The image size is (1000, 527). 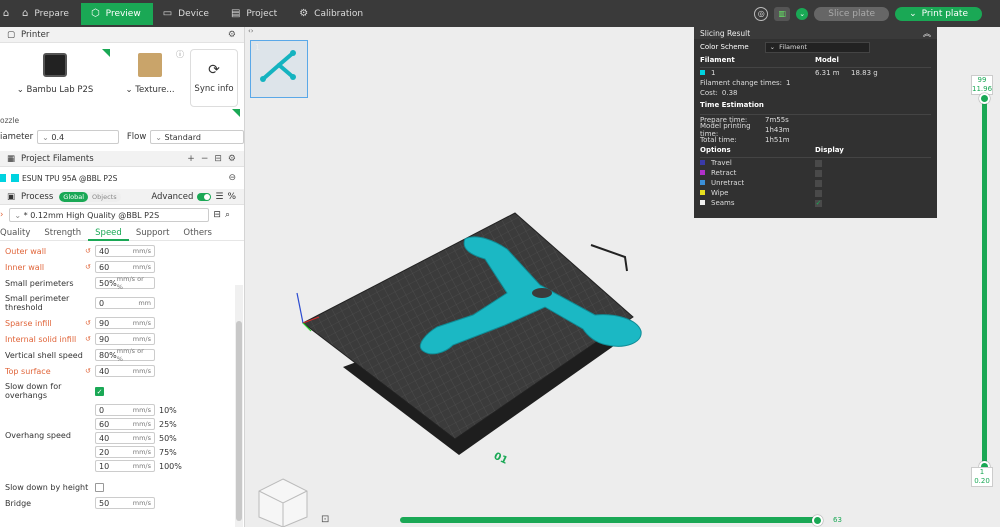 I want to click on scrollbar-thumb, so click(x=239, y=421).